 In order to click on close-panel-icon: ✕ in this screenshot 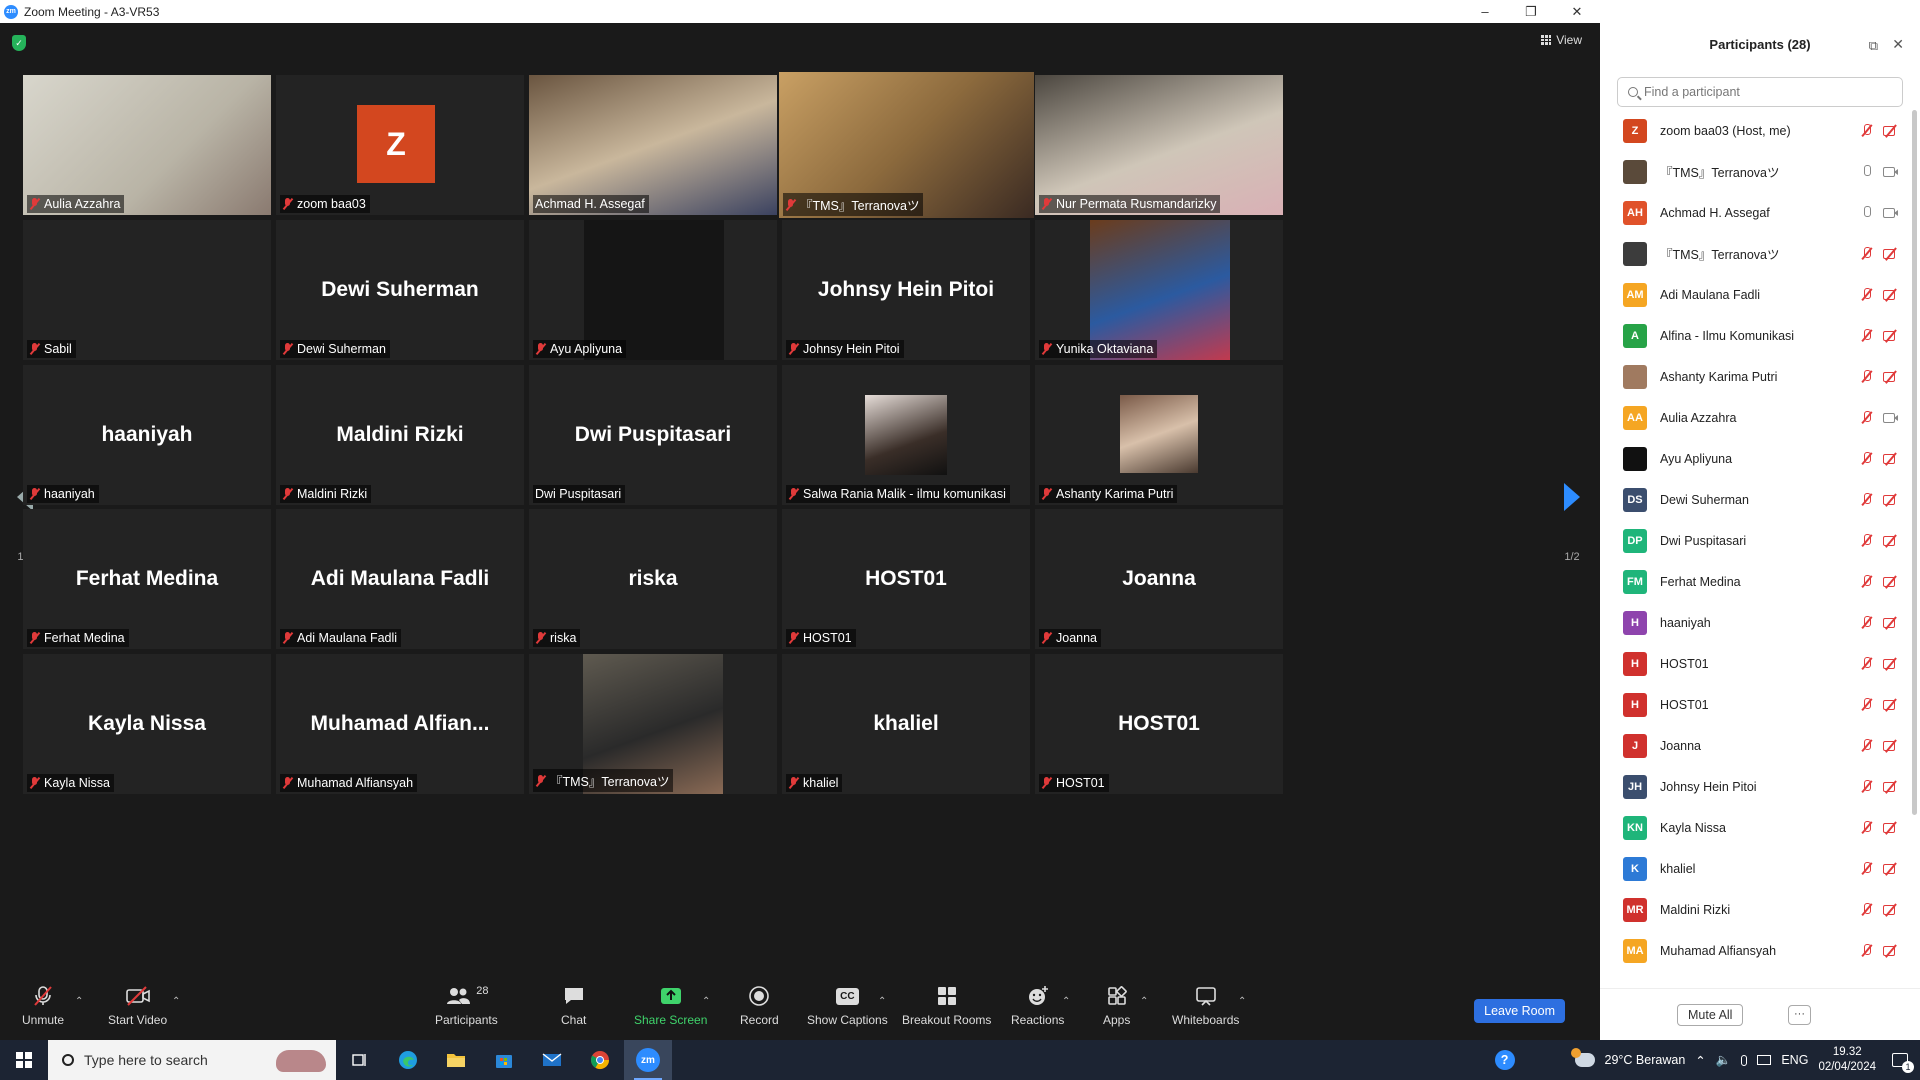, I will do `click(1898, 44)`.